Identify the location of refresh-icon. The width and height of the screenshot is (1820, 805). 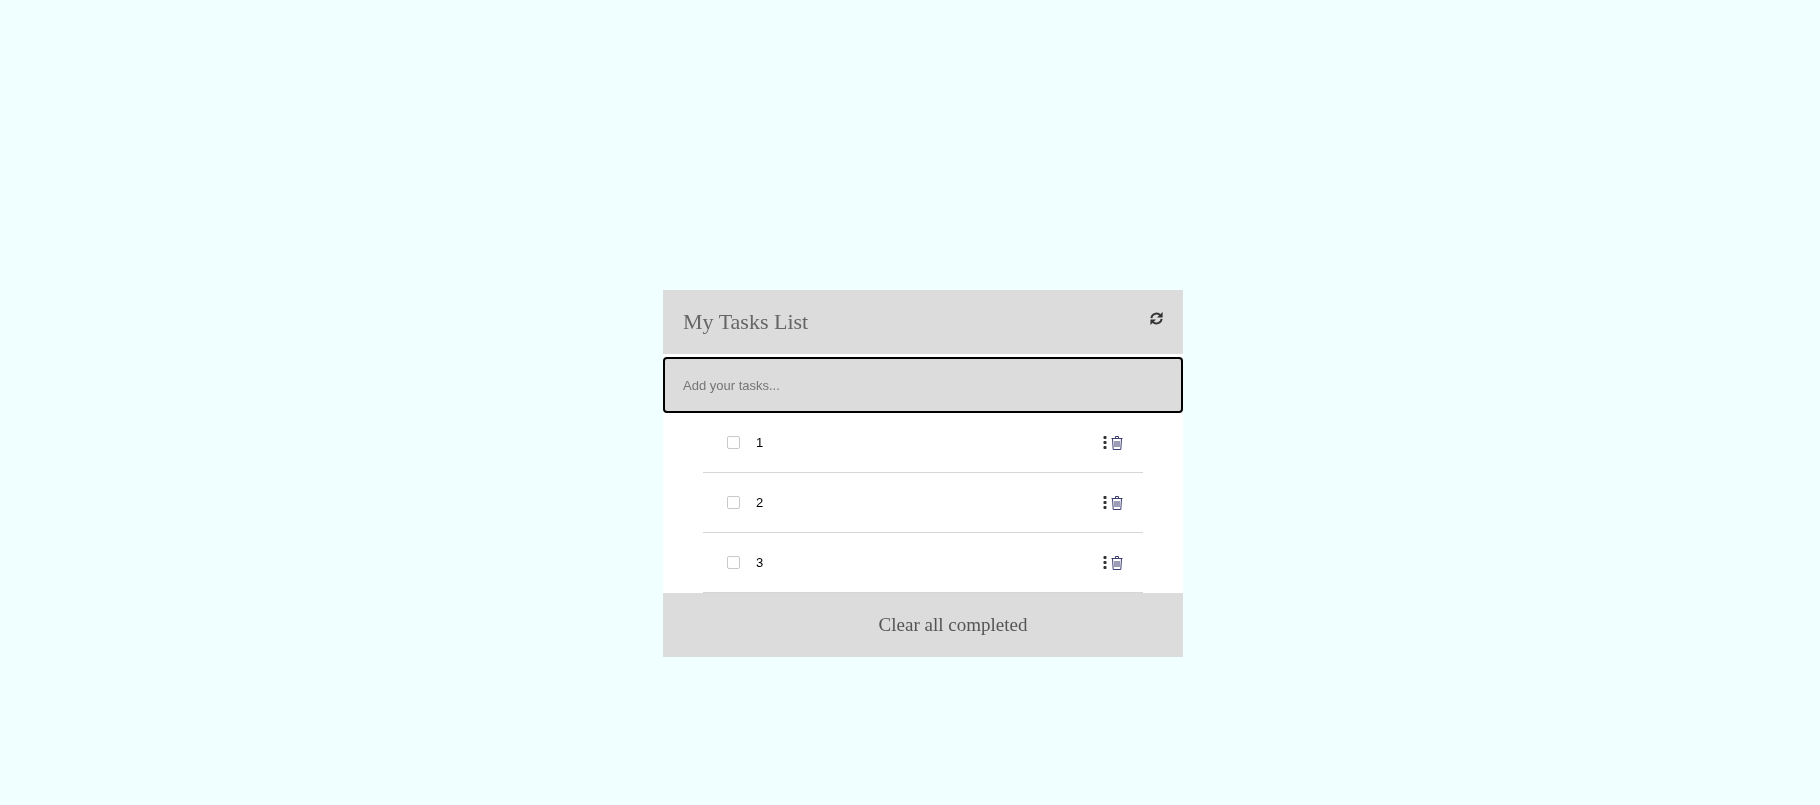
(1156, 318).